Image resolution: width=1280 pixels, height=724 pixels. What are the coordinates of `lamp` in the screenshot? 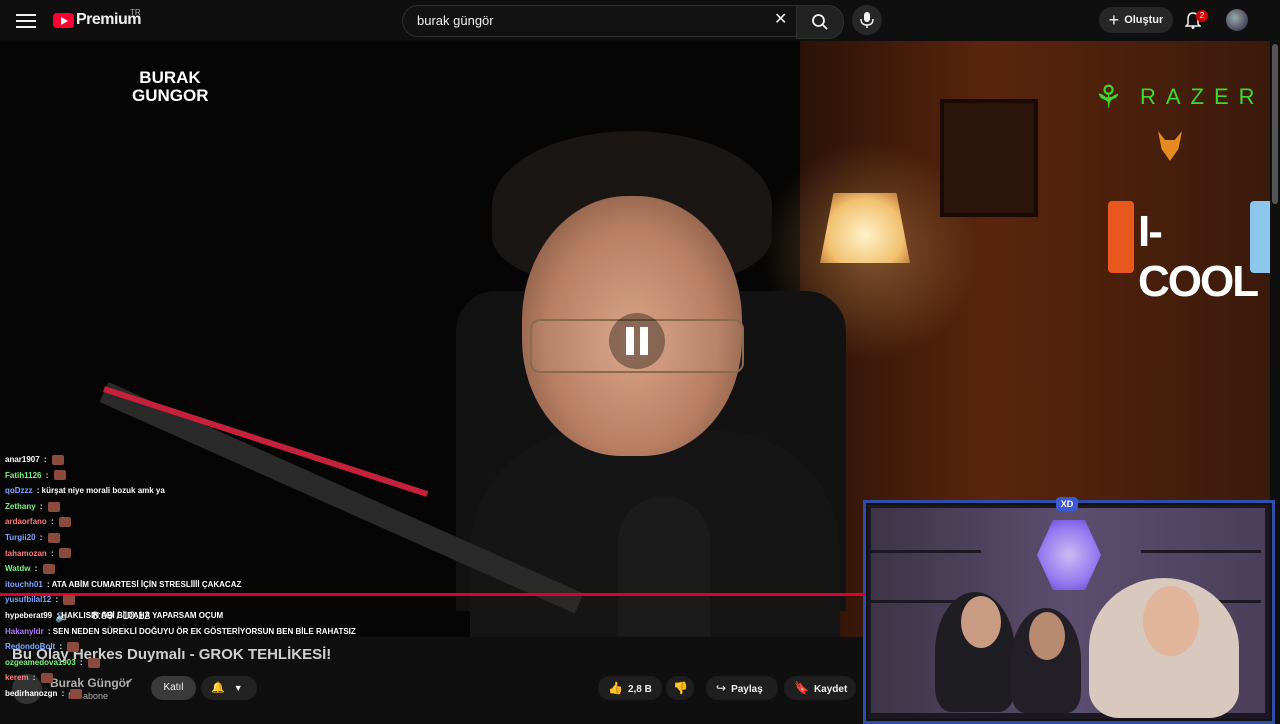 It's located at (865, 228).